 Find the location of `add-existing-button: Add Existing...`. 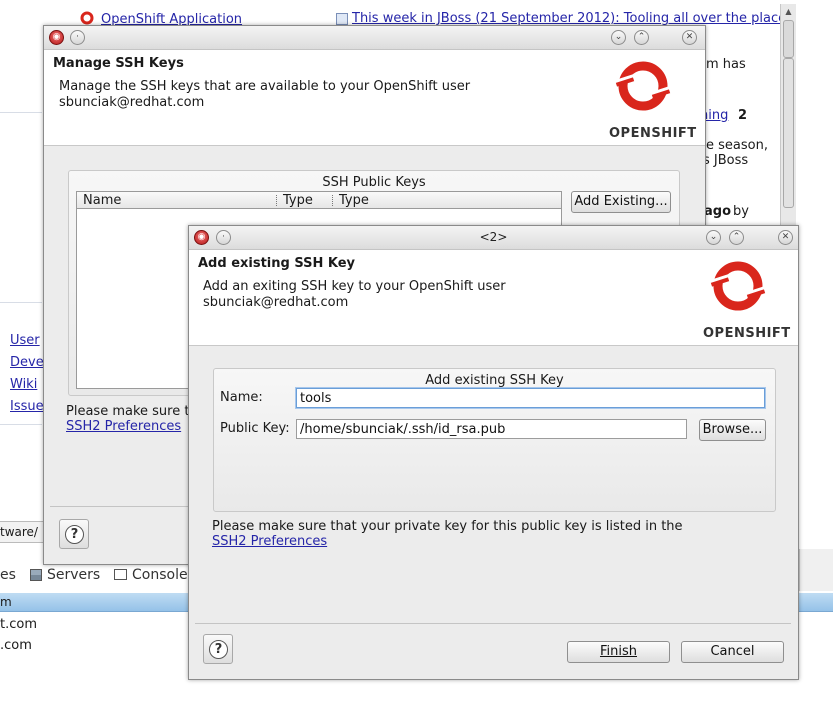

add-existing-button: Add Existing... is located at coordinates (621, 202).